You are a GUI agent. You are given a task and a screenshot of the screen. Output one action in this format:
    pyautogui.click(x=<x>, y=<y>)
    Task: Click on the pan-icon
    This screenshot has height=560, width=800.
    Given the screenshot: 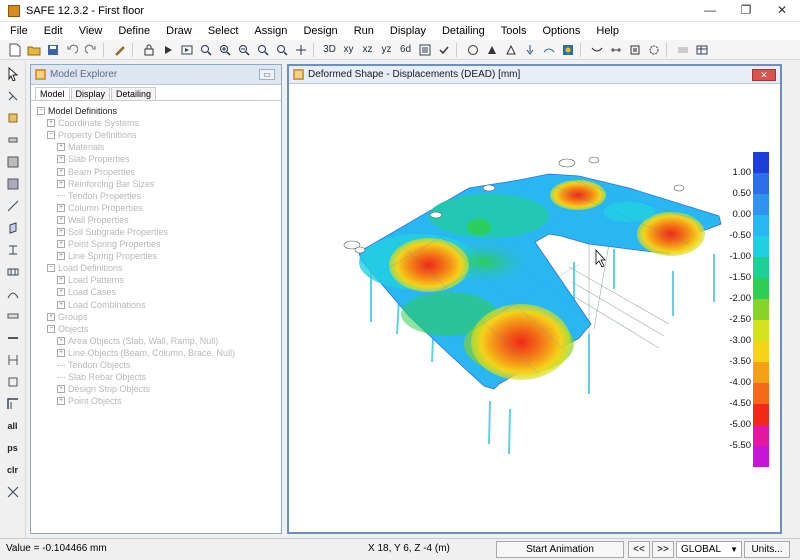 What is the action you would take?
    pyautogui.click(x=300, y=49)
    